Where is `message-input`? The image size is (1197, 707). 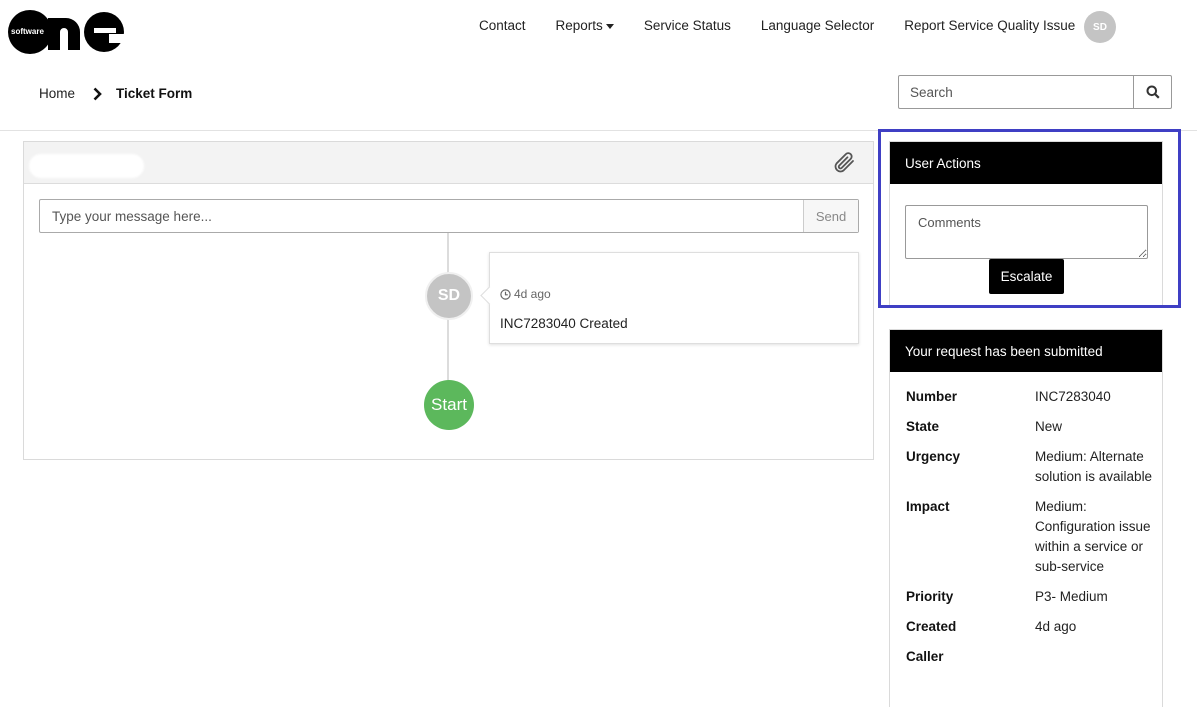
message-input is located at coordinates (421, 216).